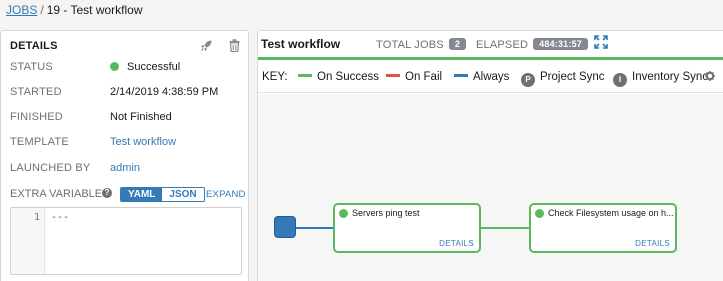 This screenshot has width=723, height=281. Describe the element at coordinates (183, 194) in the screenshot. I see `json-toggle-button: JSON` at that location.